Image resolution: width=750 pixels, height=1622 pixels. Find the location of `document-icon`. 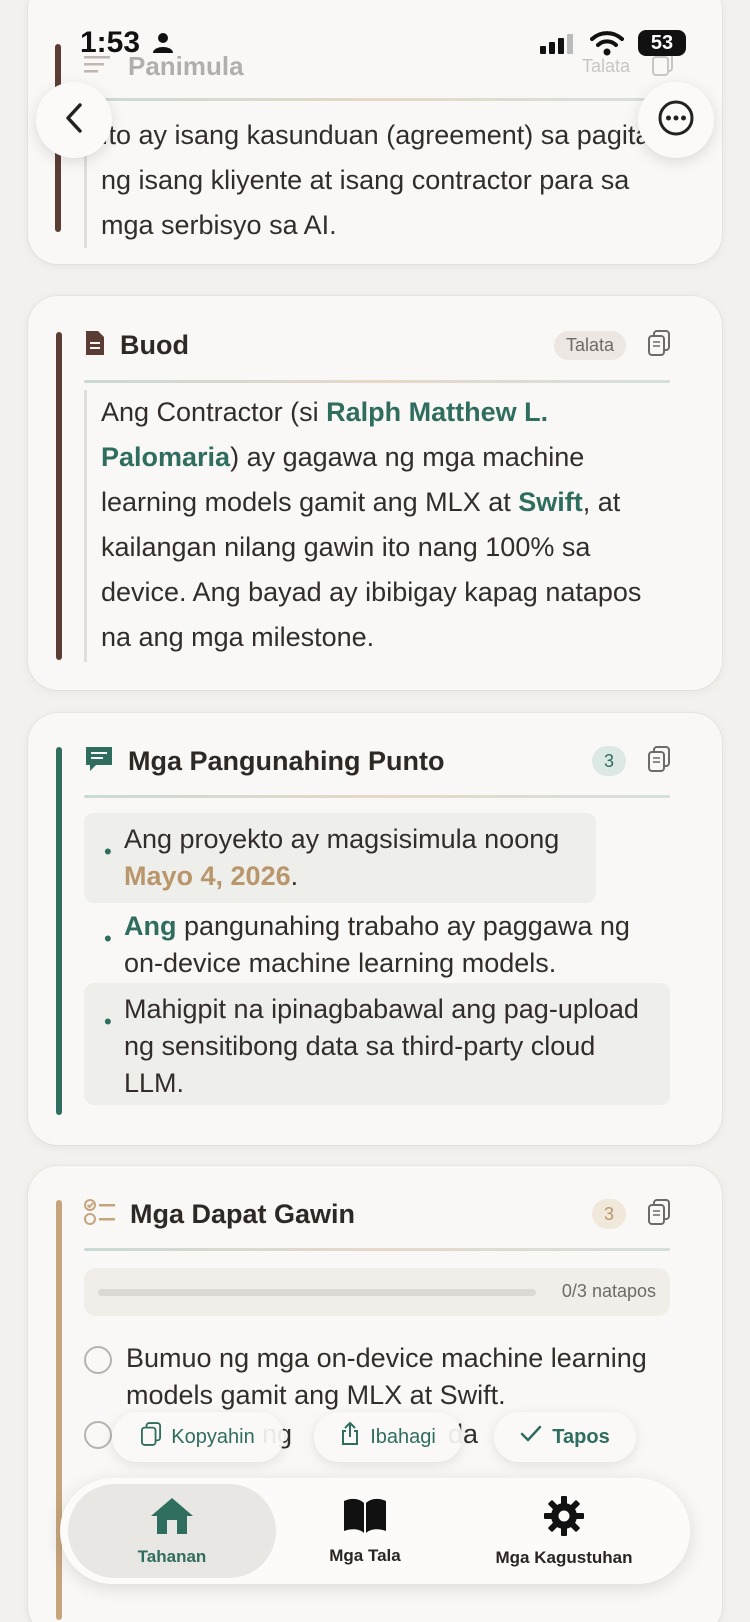

document-icon is located at coordinates (95, 345).